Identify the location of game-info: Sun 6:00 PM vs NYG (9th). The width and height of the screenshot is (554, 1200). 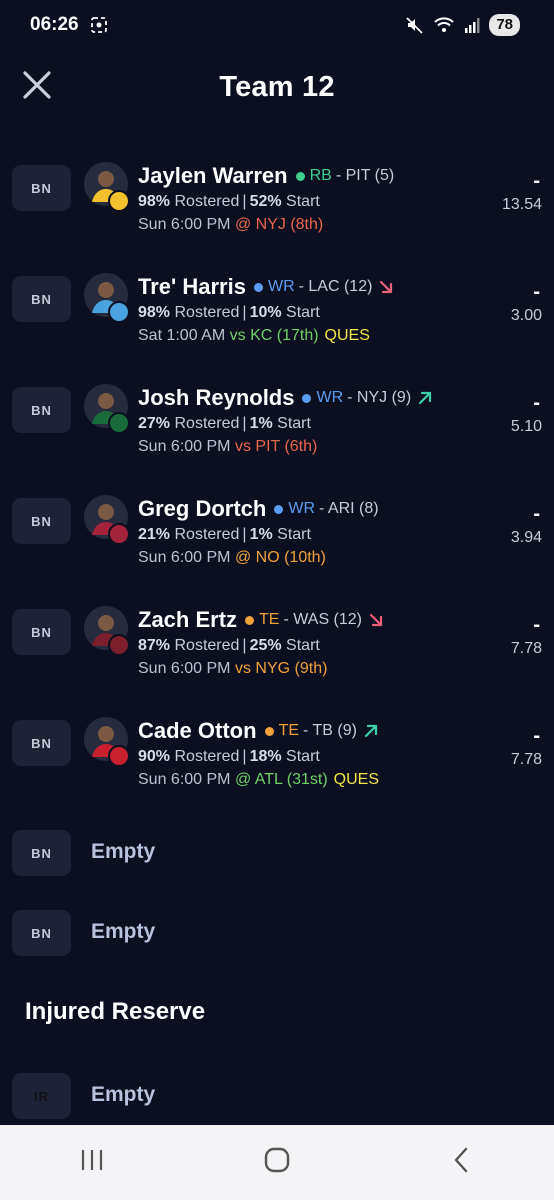
(303, 668).